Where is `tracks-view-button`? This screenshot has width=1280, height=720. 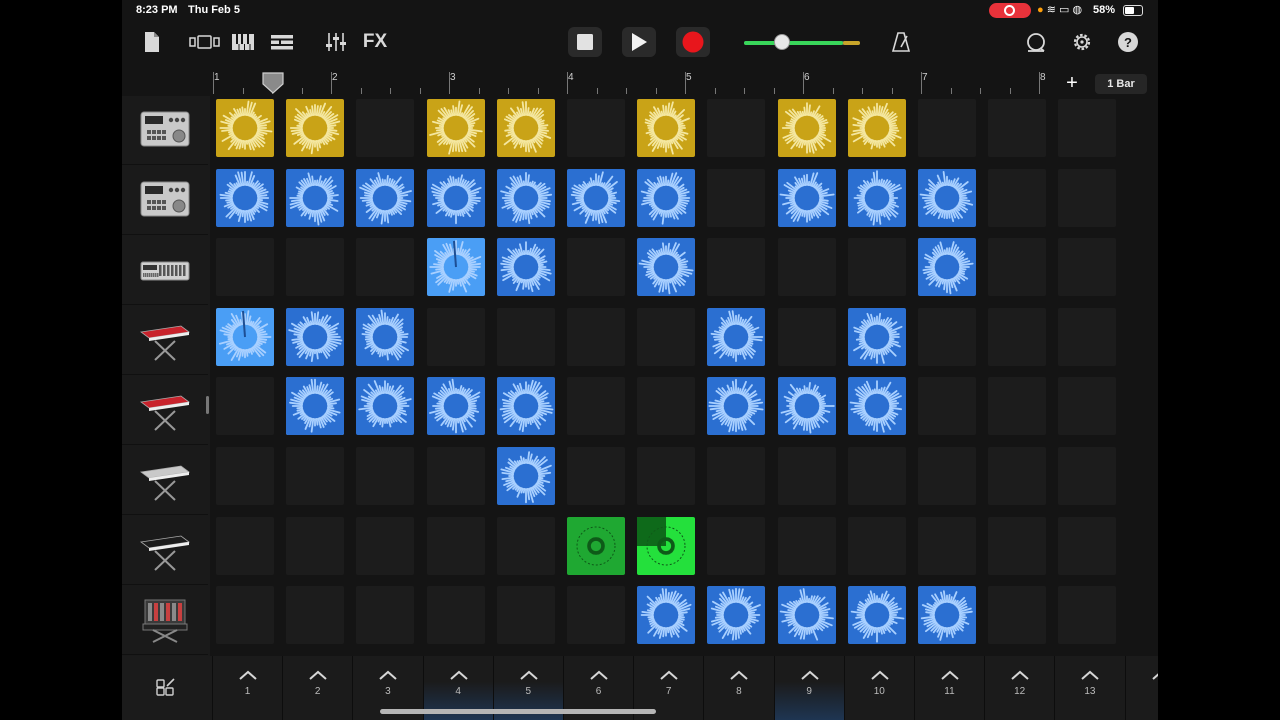 tracks-view-button is located at coordinates (282, 42).